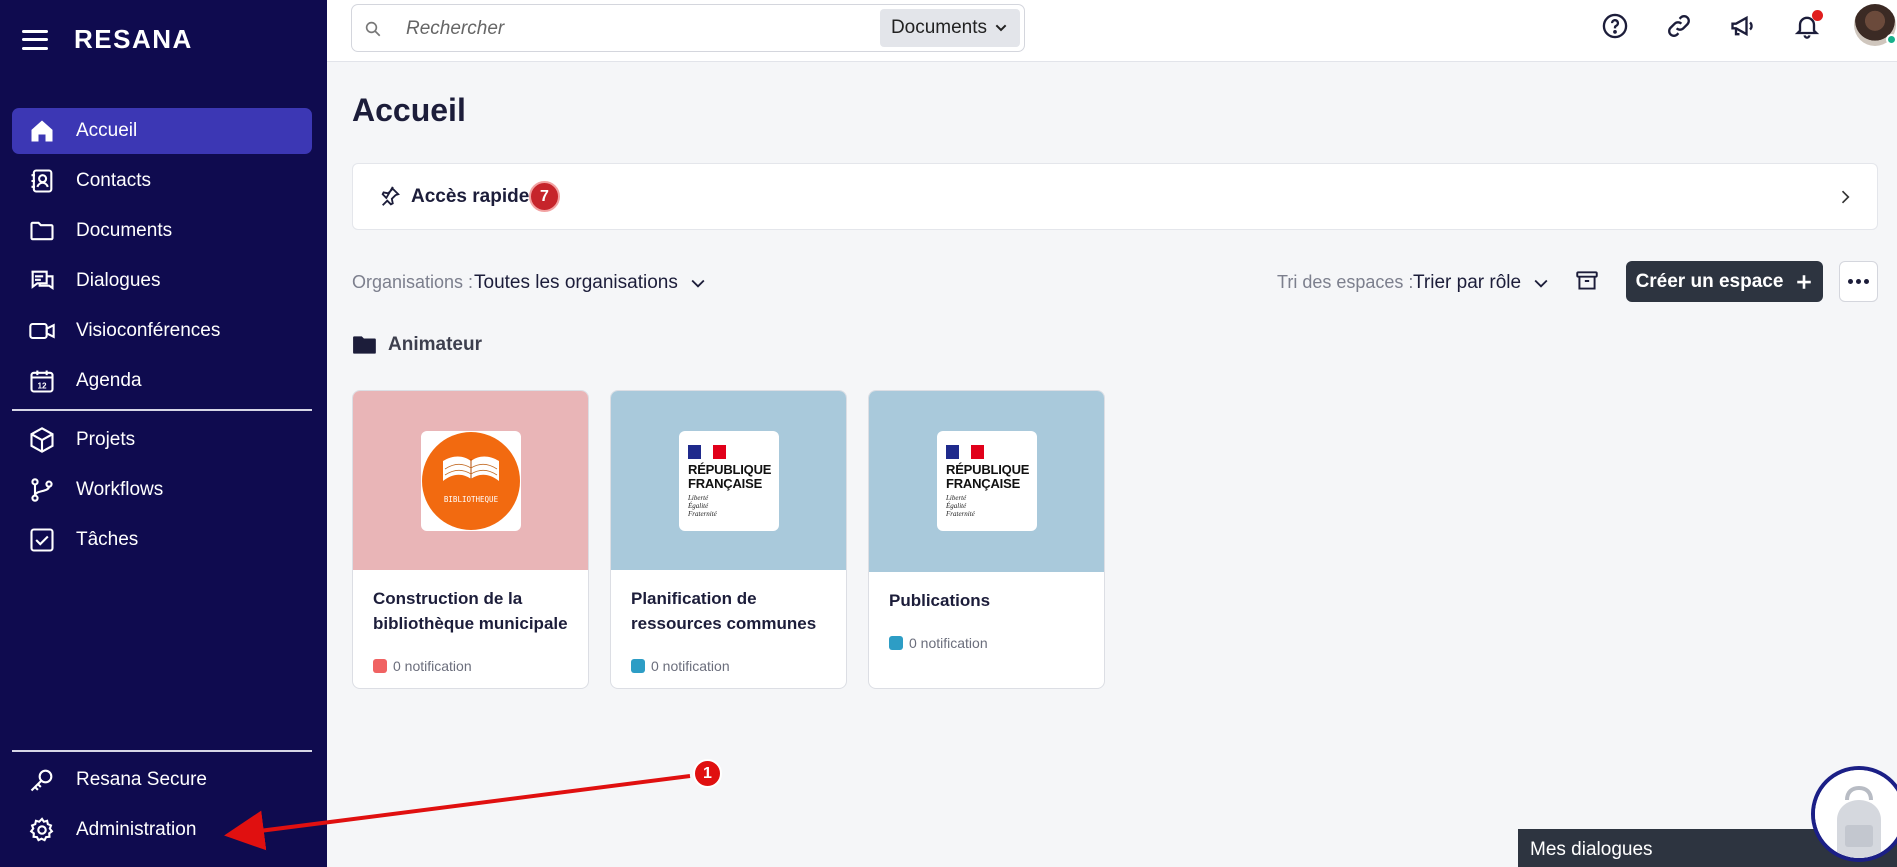 This screenshot has height=867, width=1897. I want to click on search-scope-select: Documents, so click(950, 28).